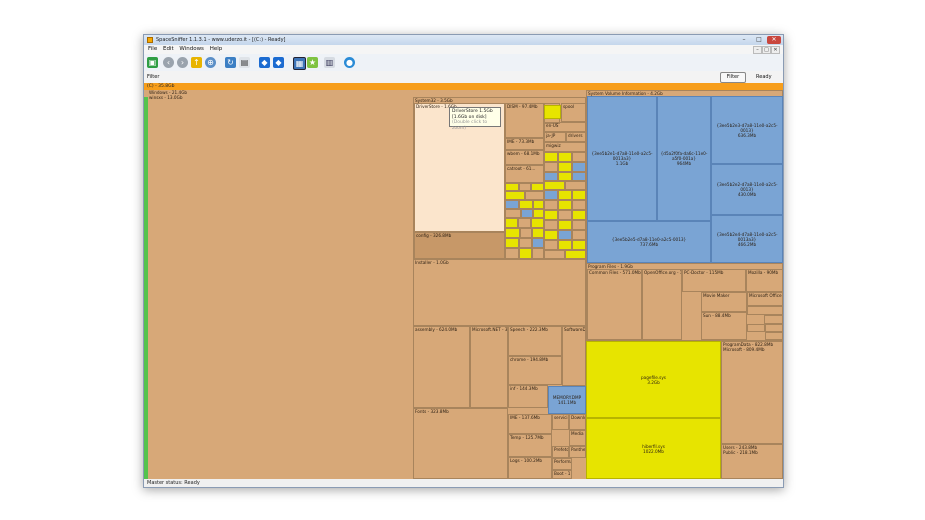  Describe the element at coordinates (524, 157) in the screenshot. I see `folder-wbem: wbem - 68.1Mb` at that location.